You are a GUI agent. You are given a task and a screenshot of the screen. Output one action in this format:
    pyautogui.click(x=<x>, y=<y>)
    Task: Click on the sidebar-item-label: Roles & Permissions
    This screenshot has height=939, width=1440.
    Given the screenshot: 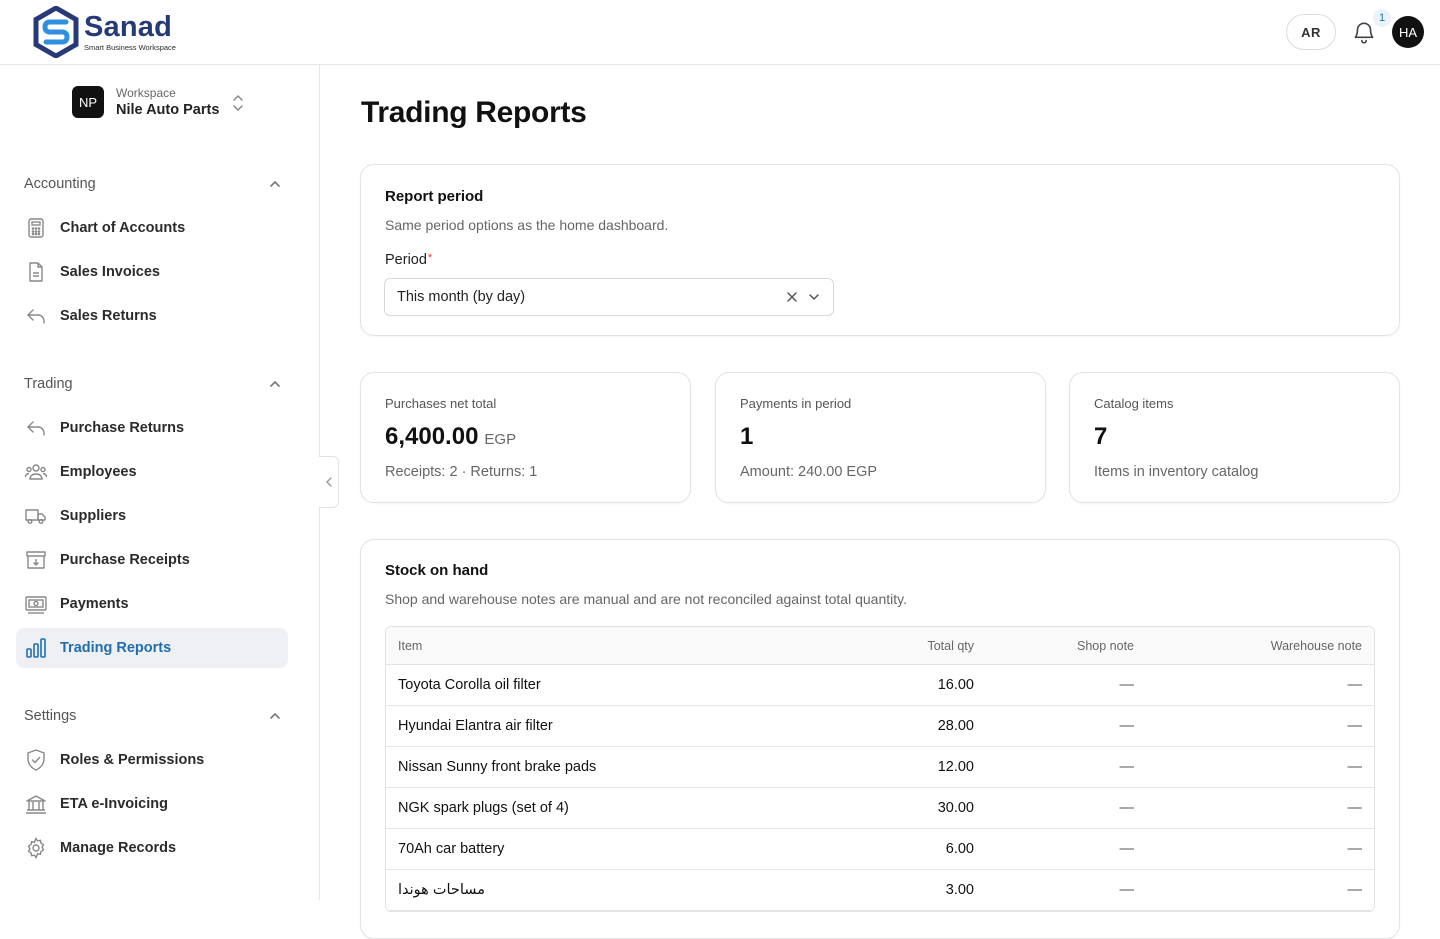 What is the action you would take?
    pyautogui.click(x=132, y=760)
    